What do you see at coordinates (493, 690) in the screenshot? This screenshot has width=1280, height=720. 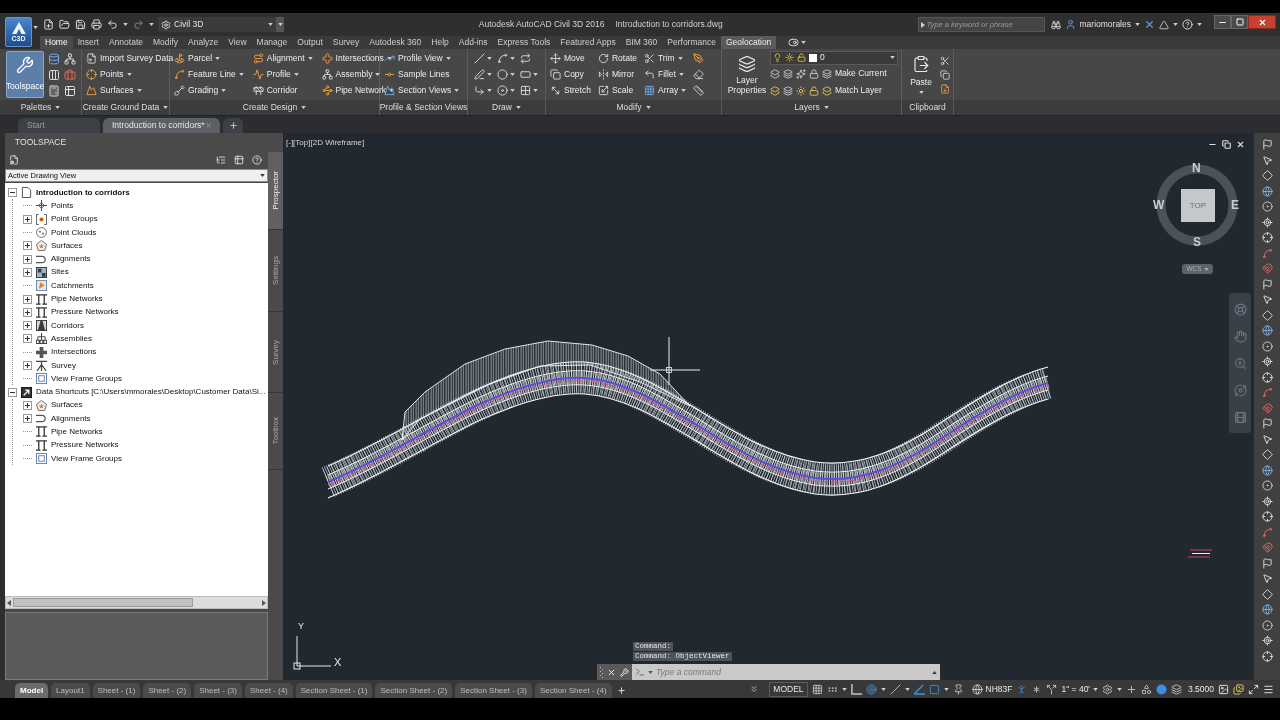 I see `layout-tab: Section Sheet - (3)` at bounding box center [493, 690].